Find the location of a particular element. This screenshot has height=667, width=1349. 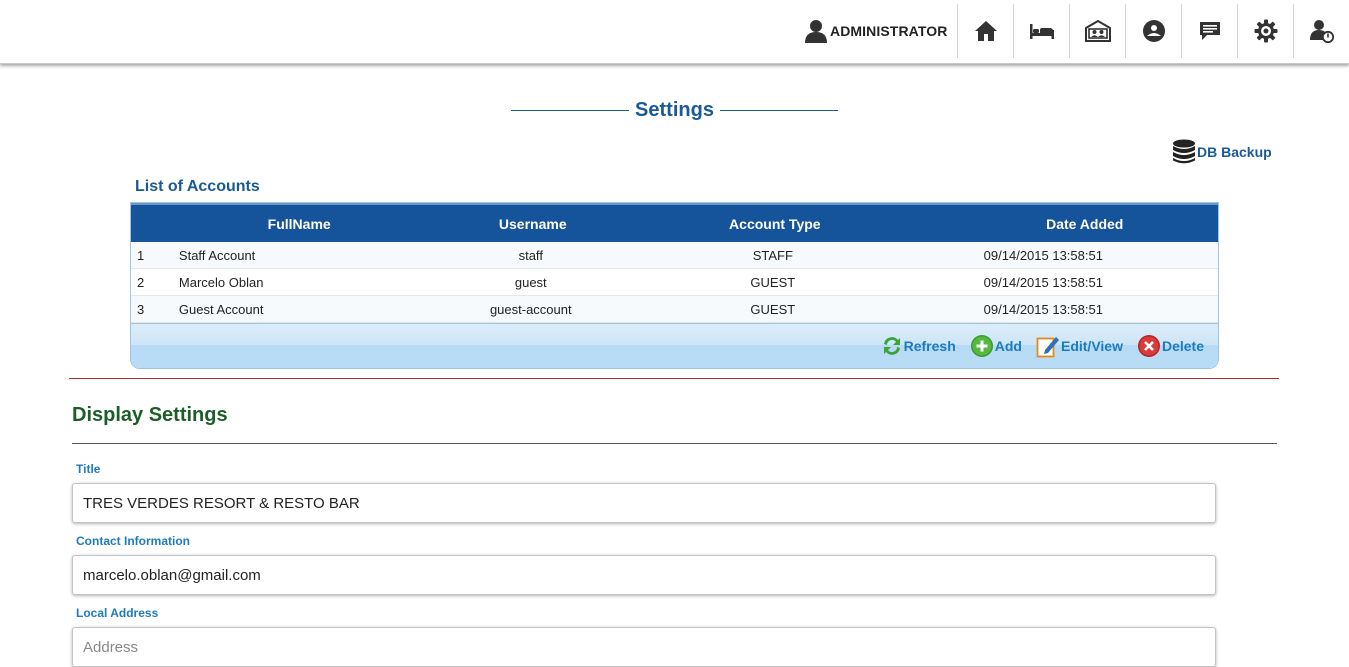

column-header: FullName is located at coordinates (299, 223).